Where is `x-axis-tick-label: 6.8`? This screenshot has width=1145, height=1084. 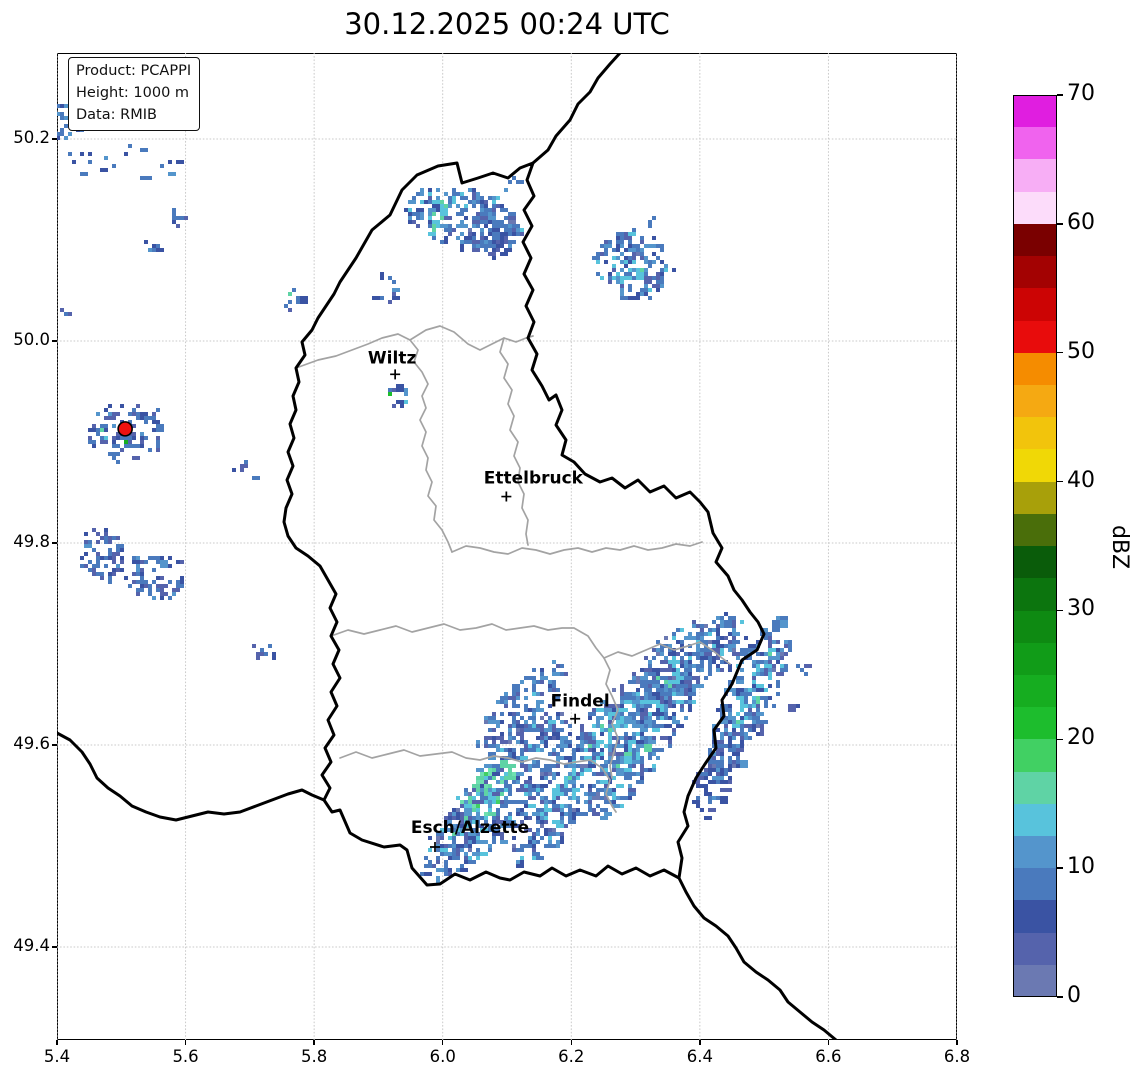
x-axis-tick-label: 6.8 is located at coordinates (957, 1056).